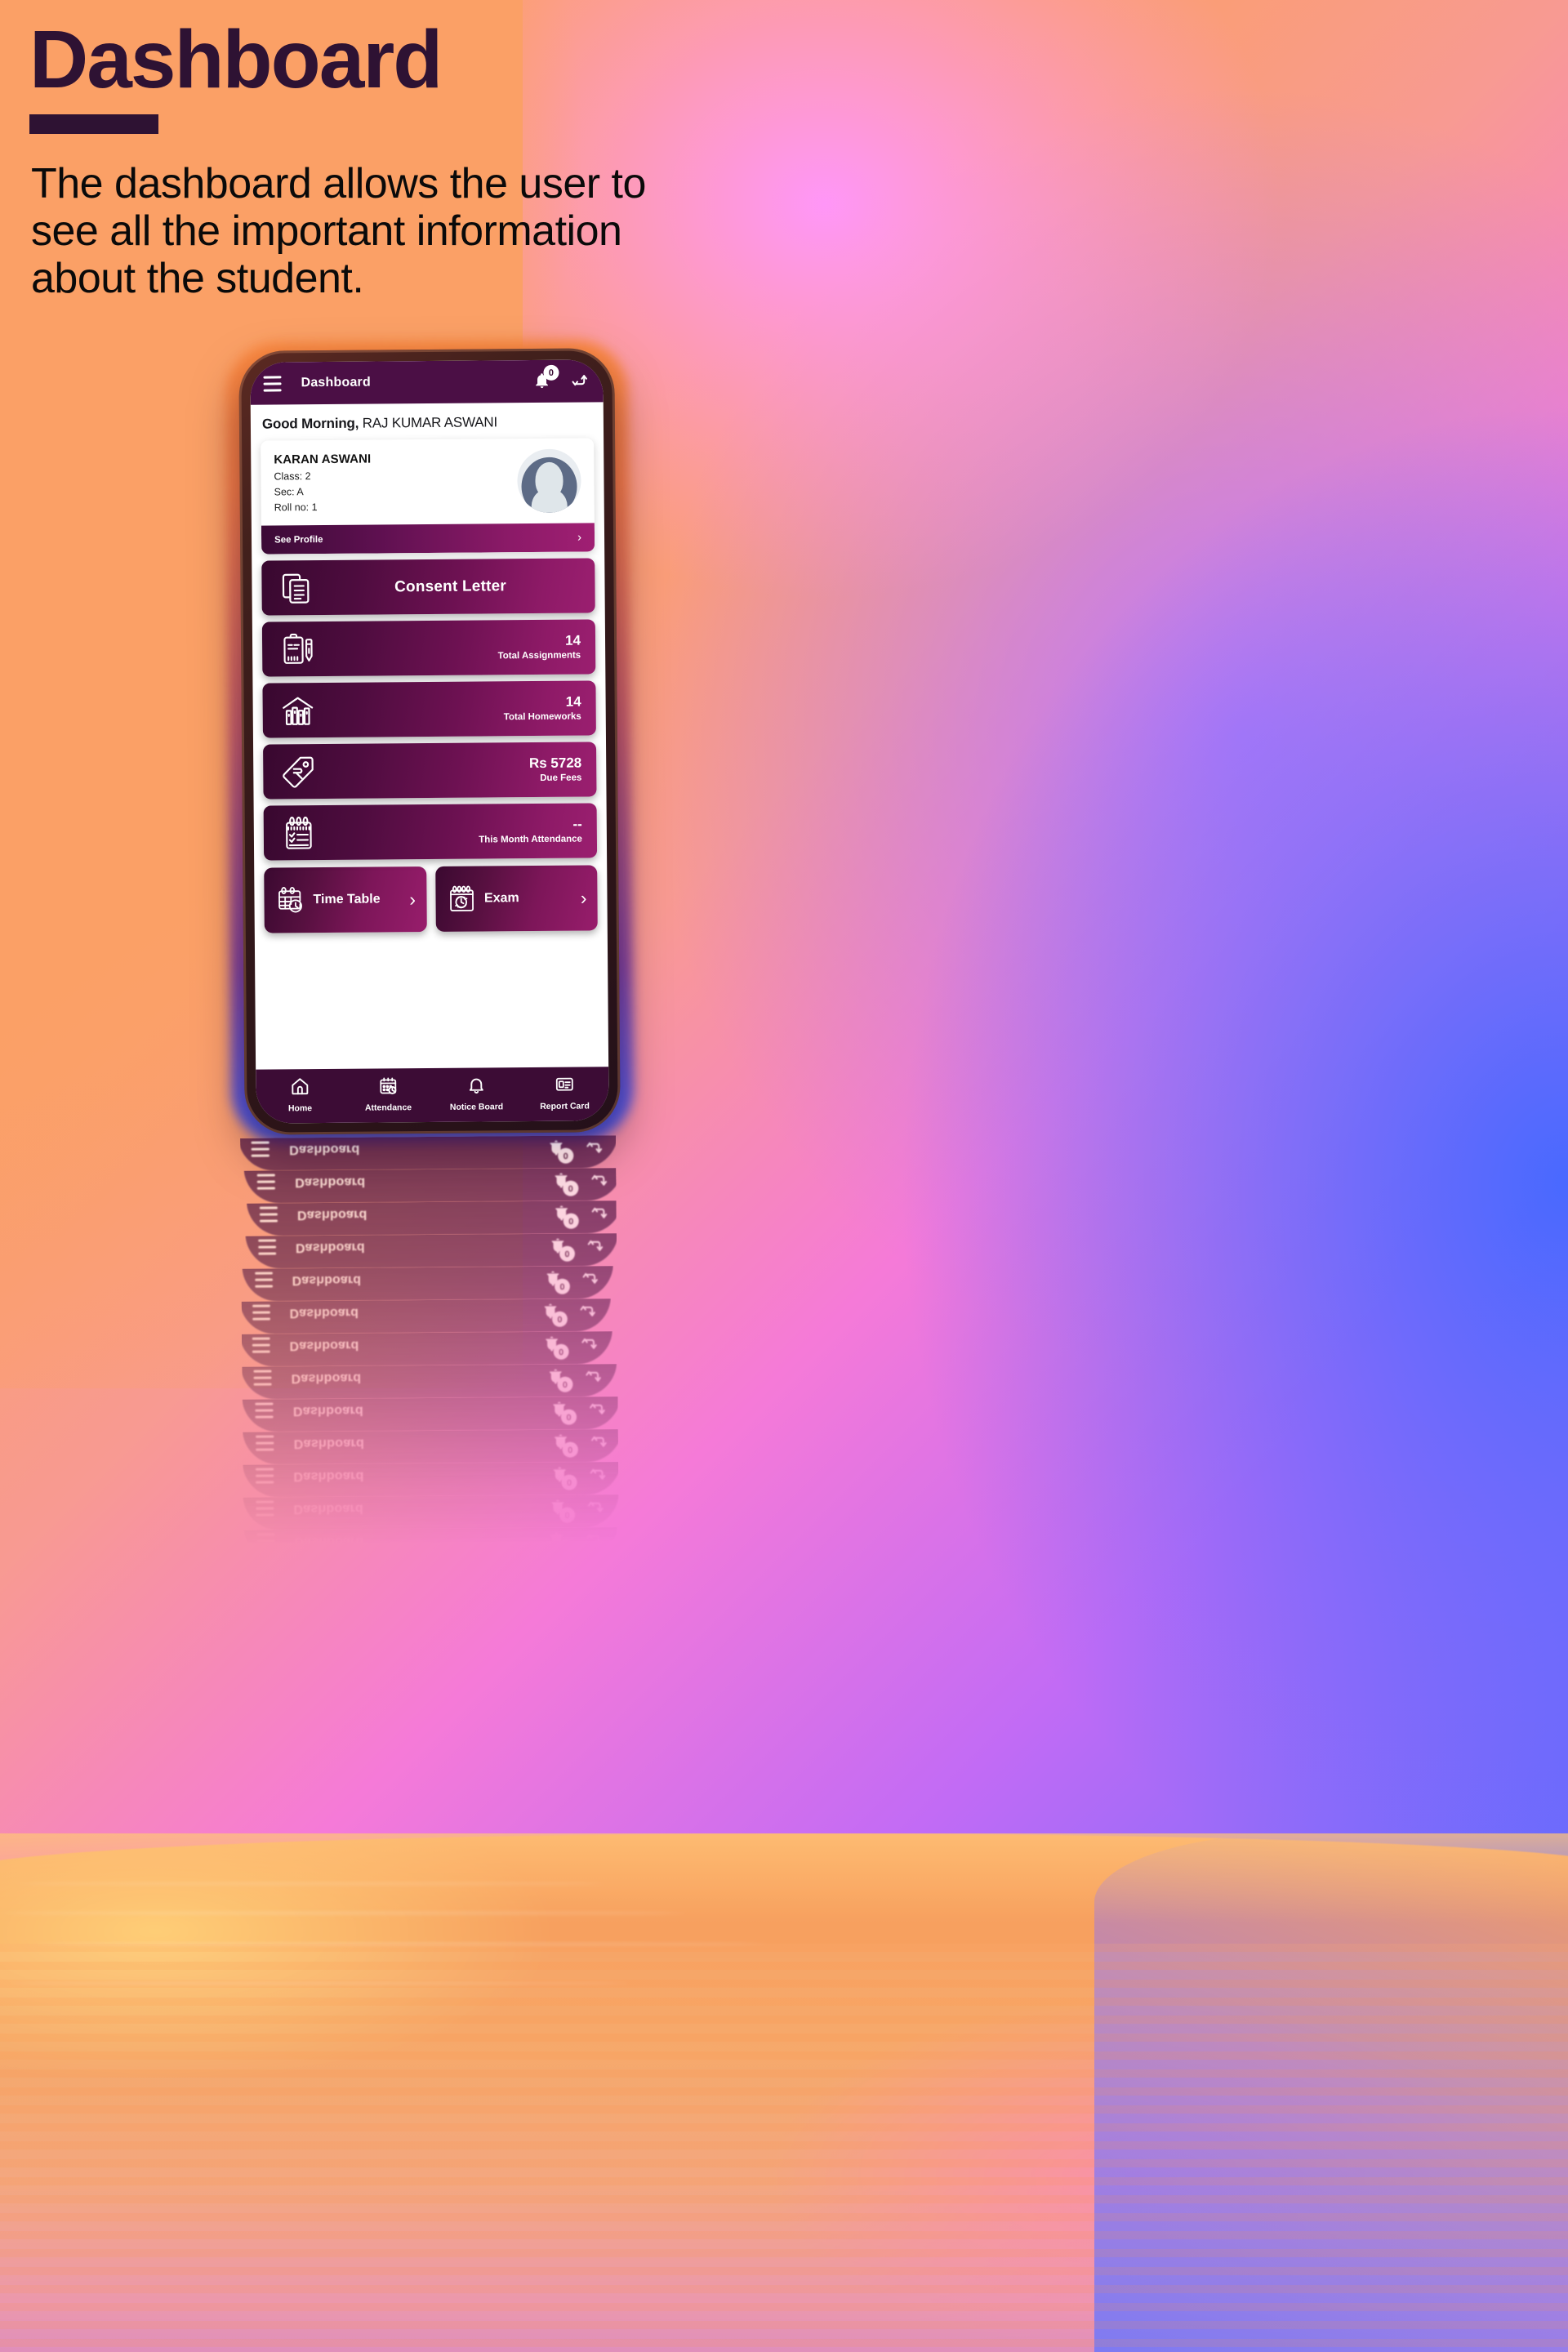  I want to click on greeting-user-name: RAJ KUMAR ASWANI, so click(430, 422).